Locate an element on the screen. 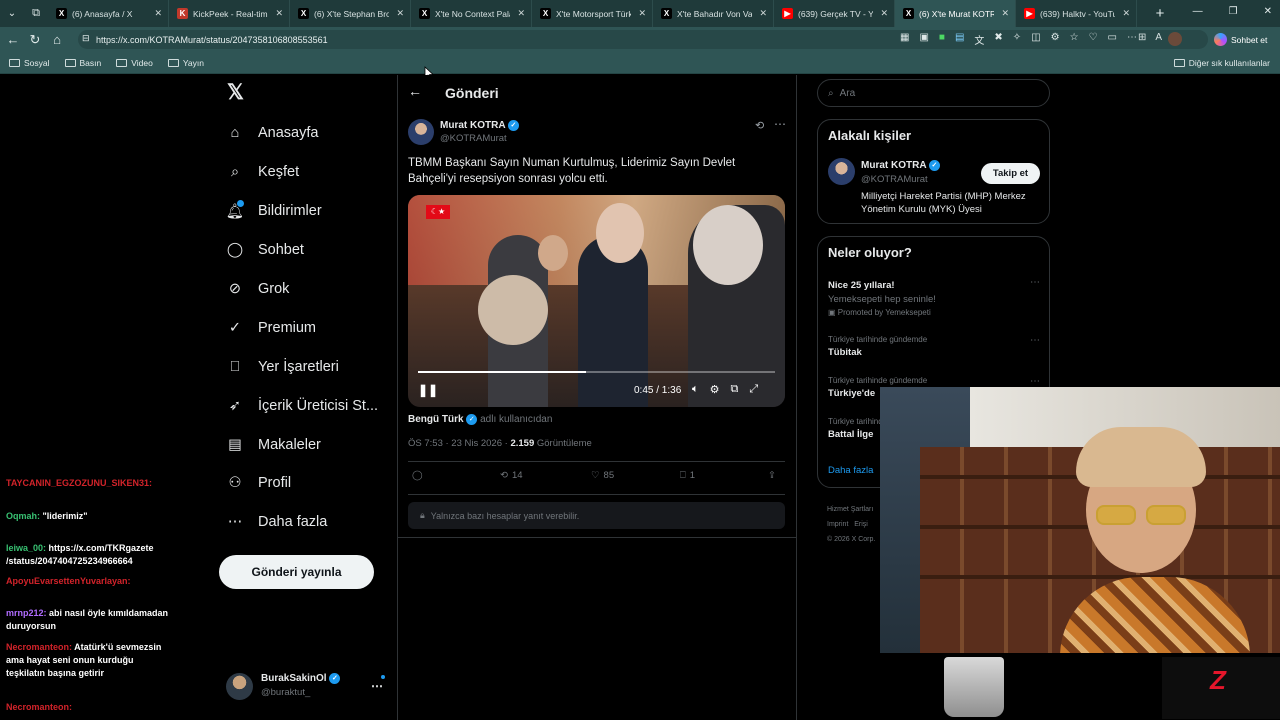 The image size is (1280, 720). minimize-icon: — is located at coordinates (1198, 11).